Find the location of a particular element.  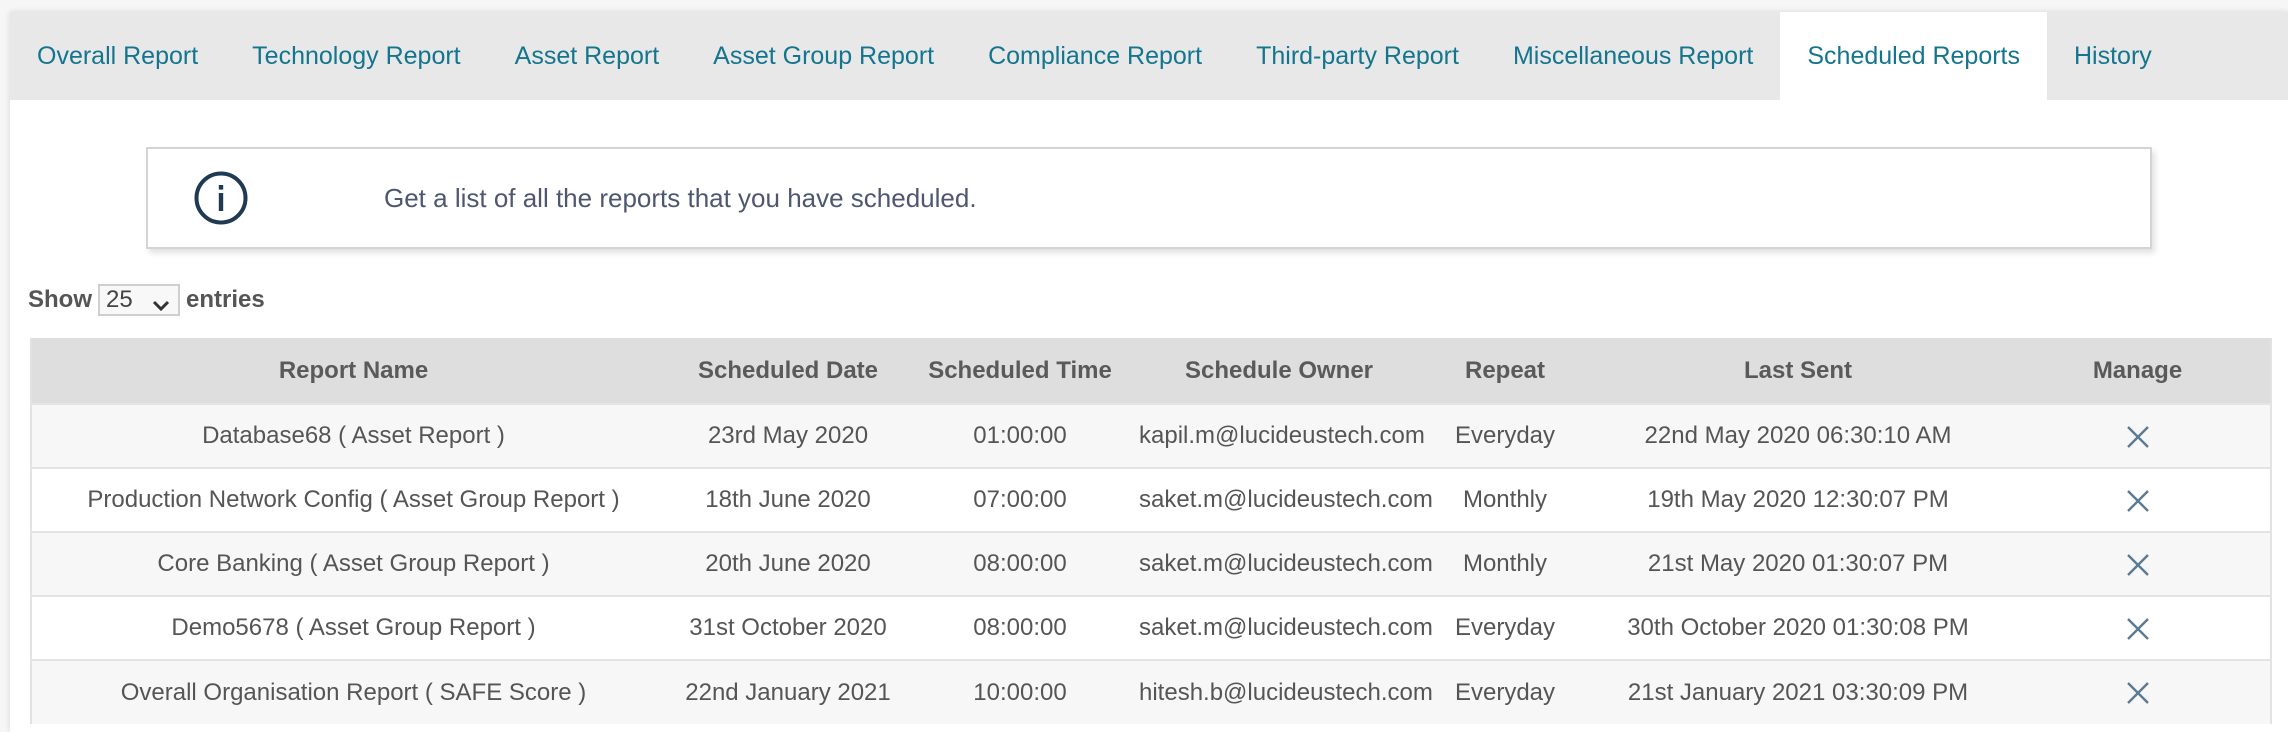

tab-compliance-report: Compliance Report is located at coordinates (1095, 56).